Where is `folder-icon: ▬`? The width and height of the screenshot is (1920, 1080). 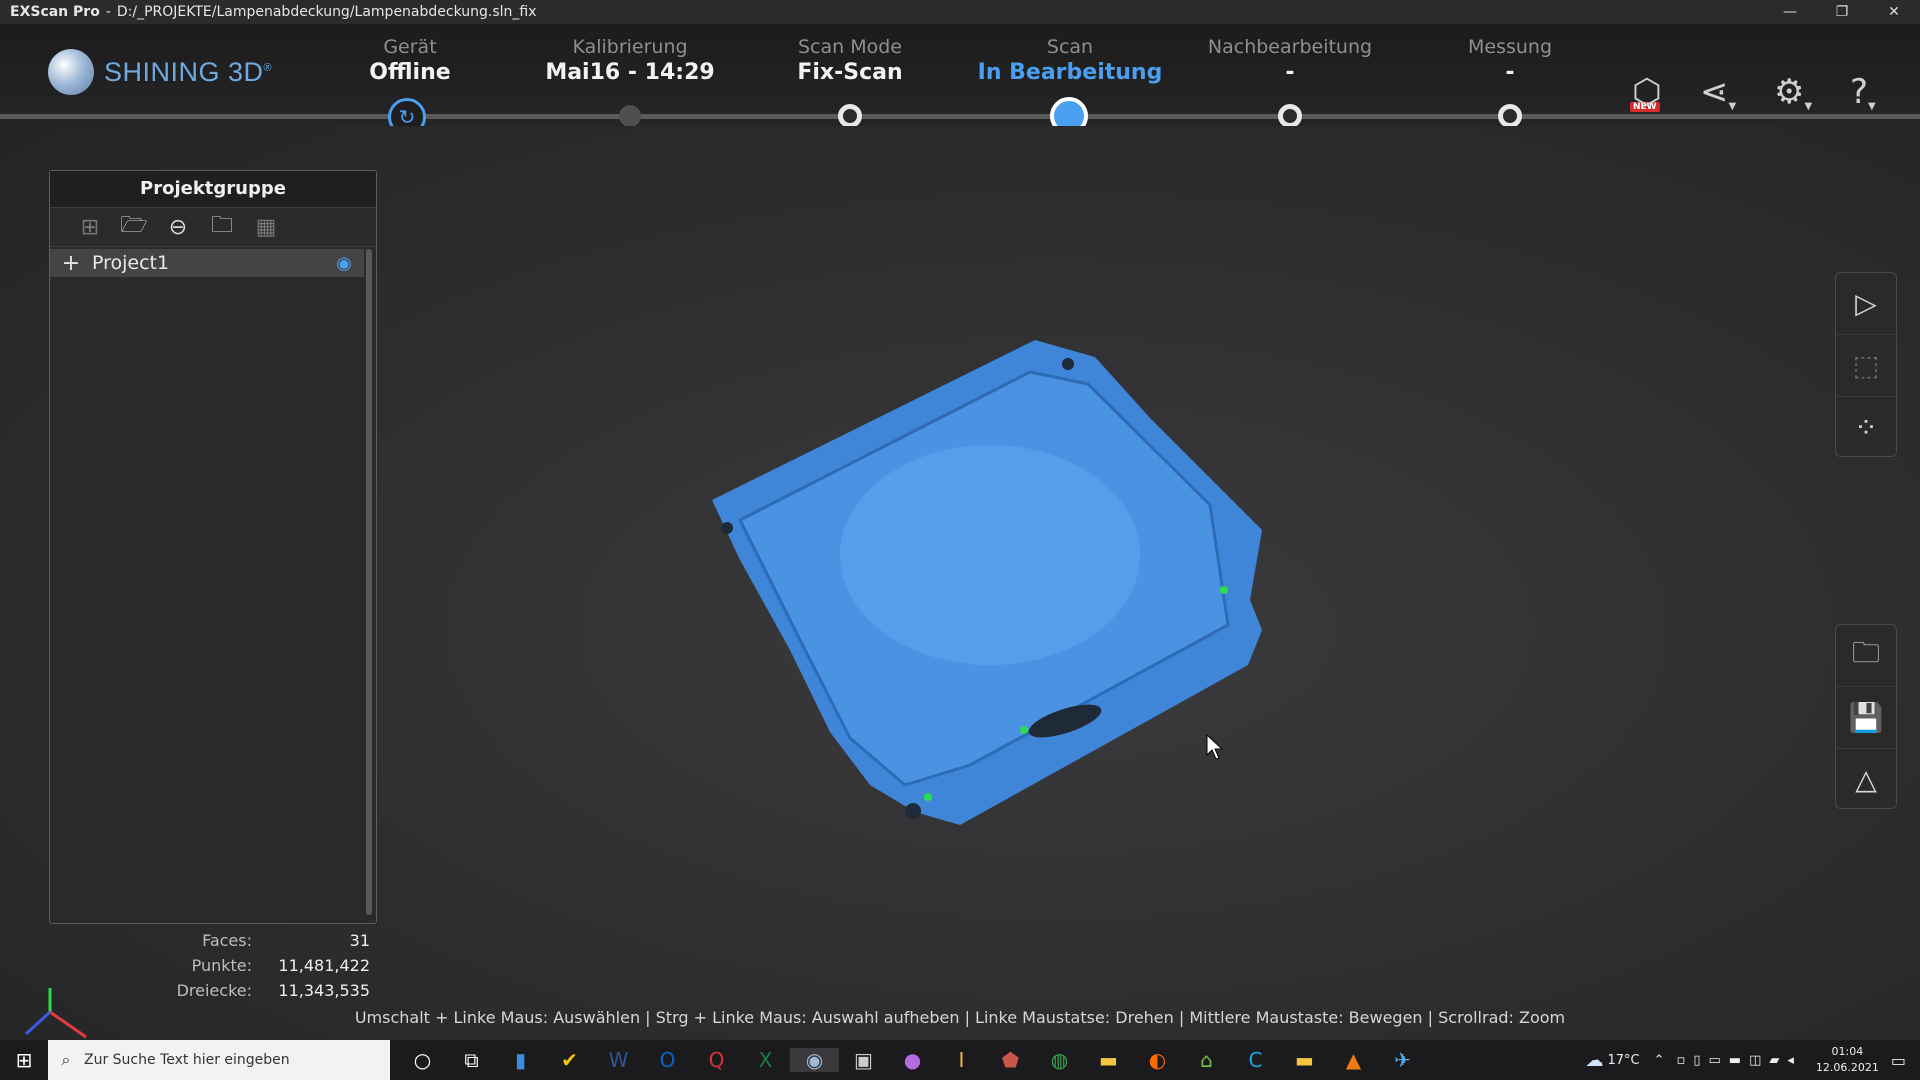 folder-icon: ▬ is located at coordinates (1304, 1060).